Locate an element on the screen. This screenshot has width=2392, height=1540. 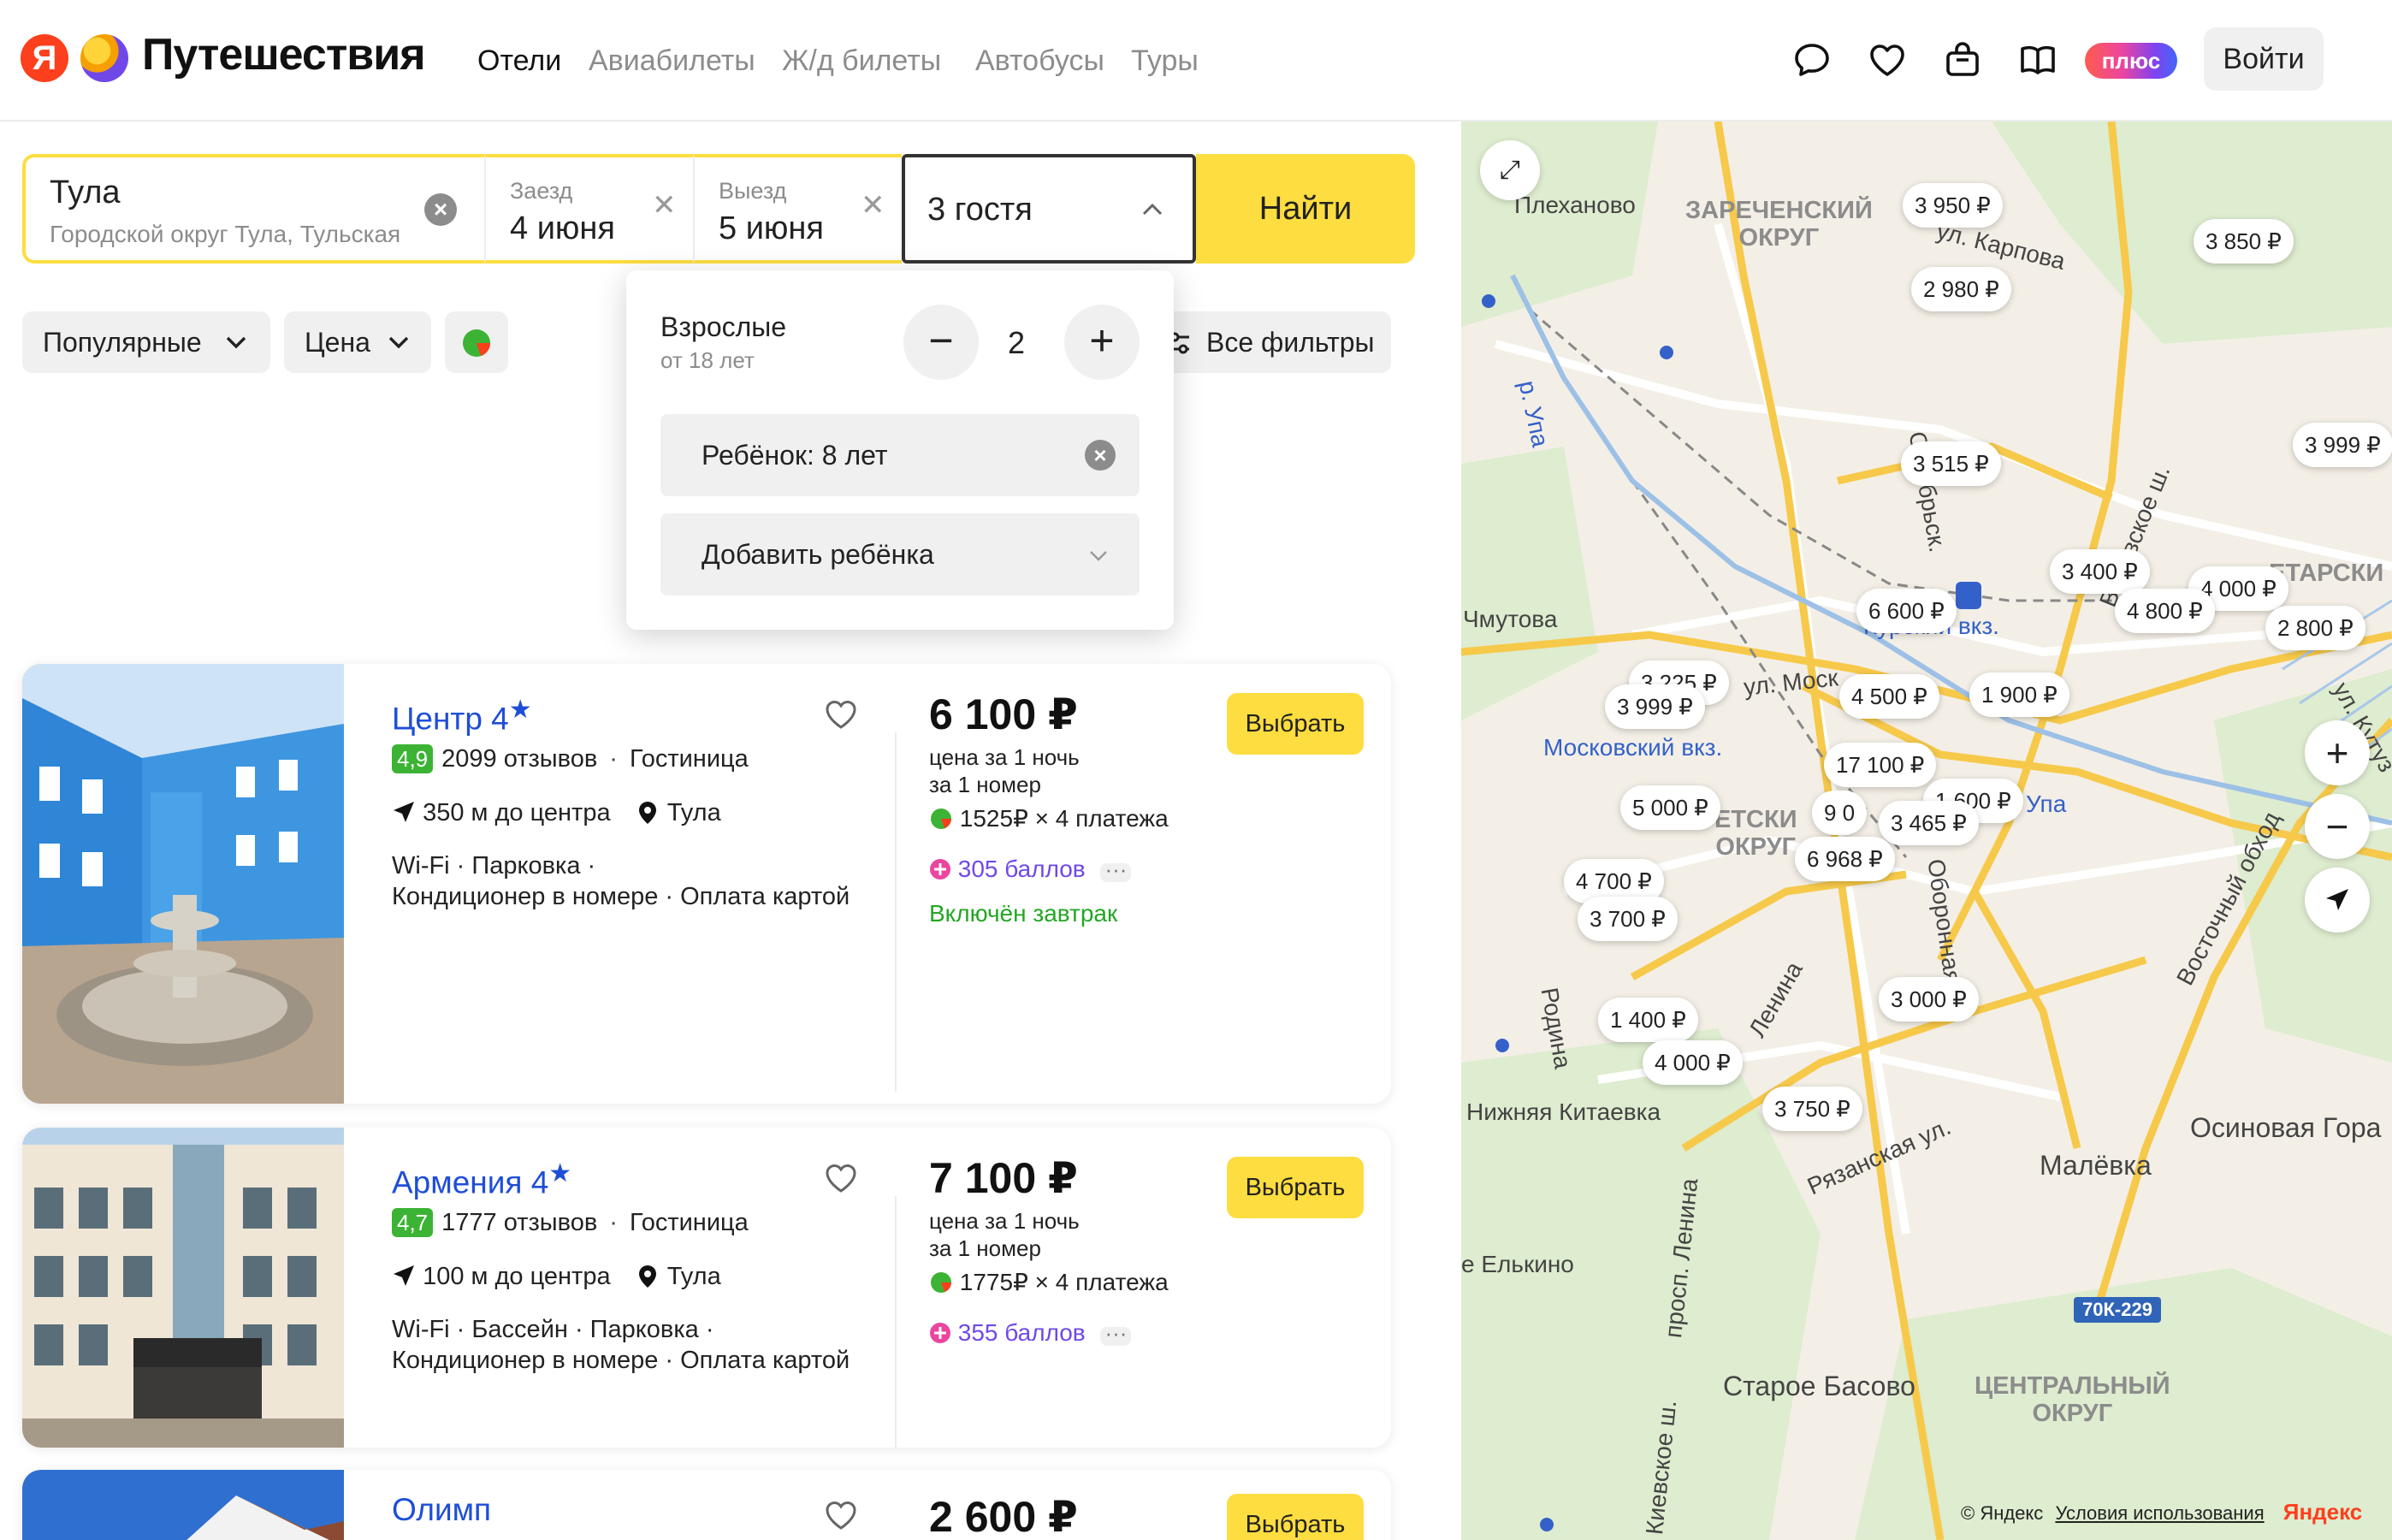
price-pin: 3 850 ₽ is located at coordinates (2244, 241).